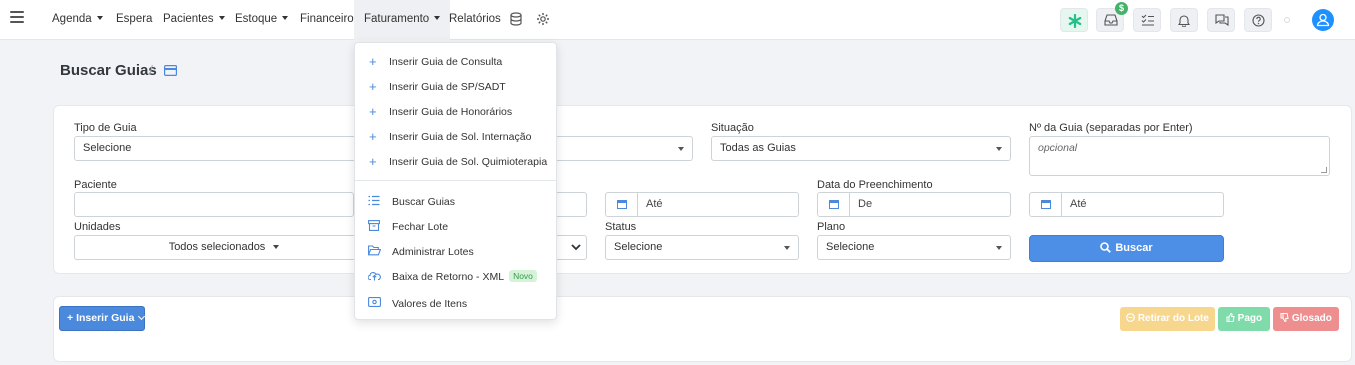 The image size is (1355, 365). Describe the element at coordinates (543, 19) in the screenshot. I see `gear-icon` at that location.